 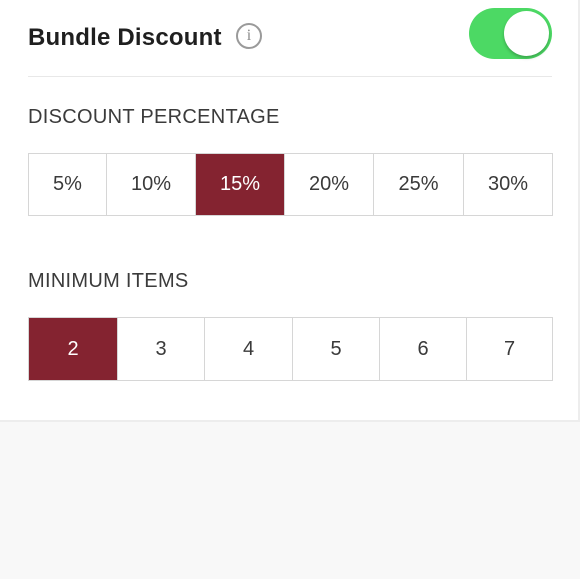 I want to click on discount-percentage-selector: 5% 10% 15% 20% 25% 30%, so click(x=290, y=184).